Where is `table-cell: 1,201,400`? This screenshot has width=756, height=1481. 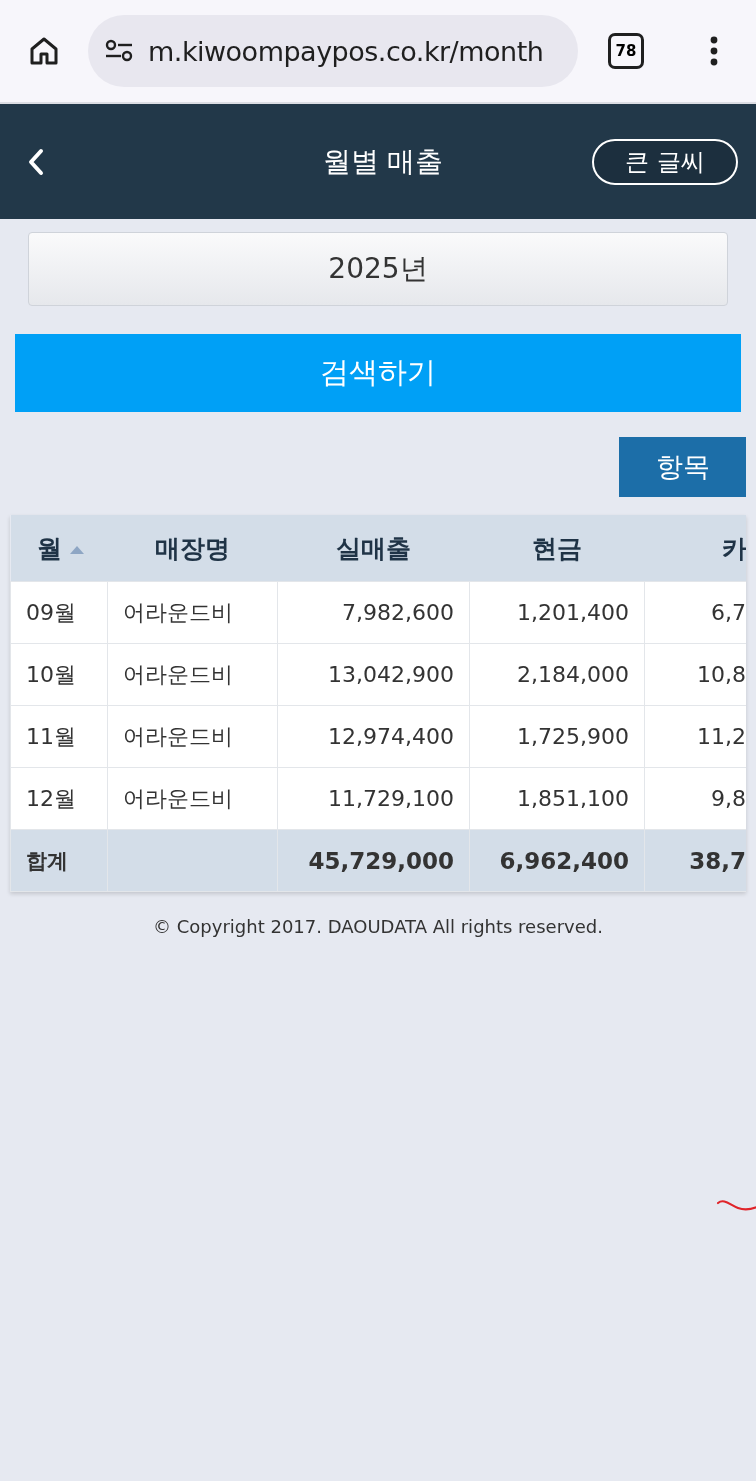
table-cell: 1,201,400 is located at coordinates (573, 612).